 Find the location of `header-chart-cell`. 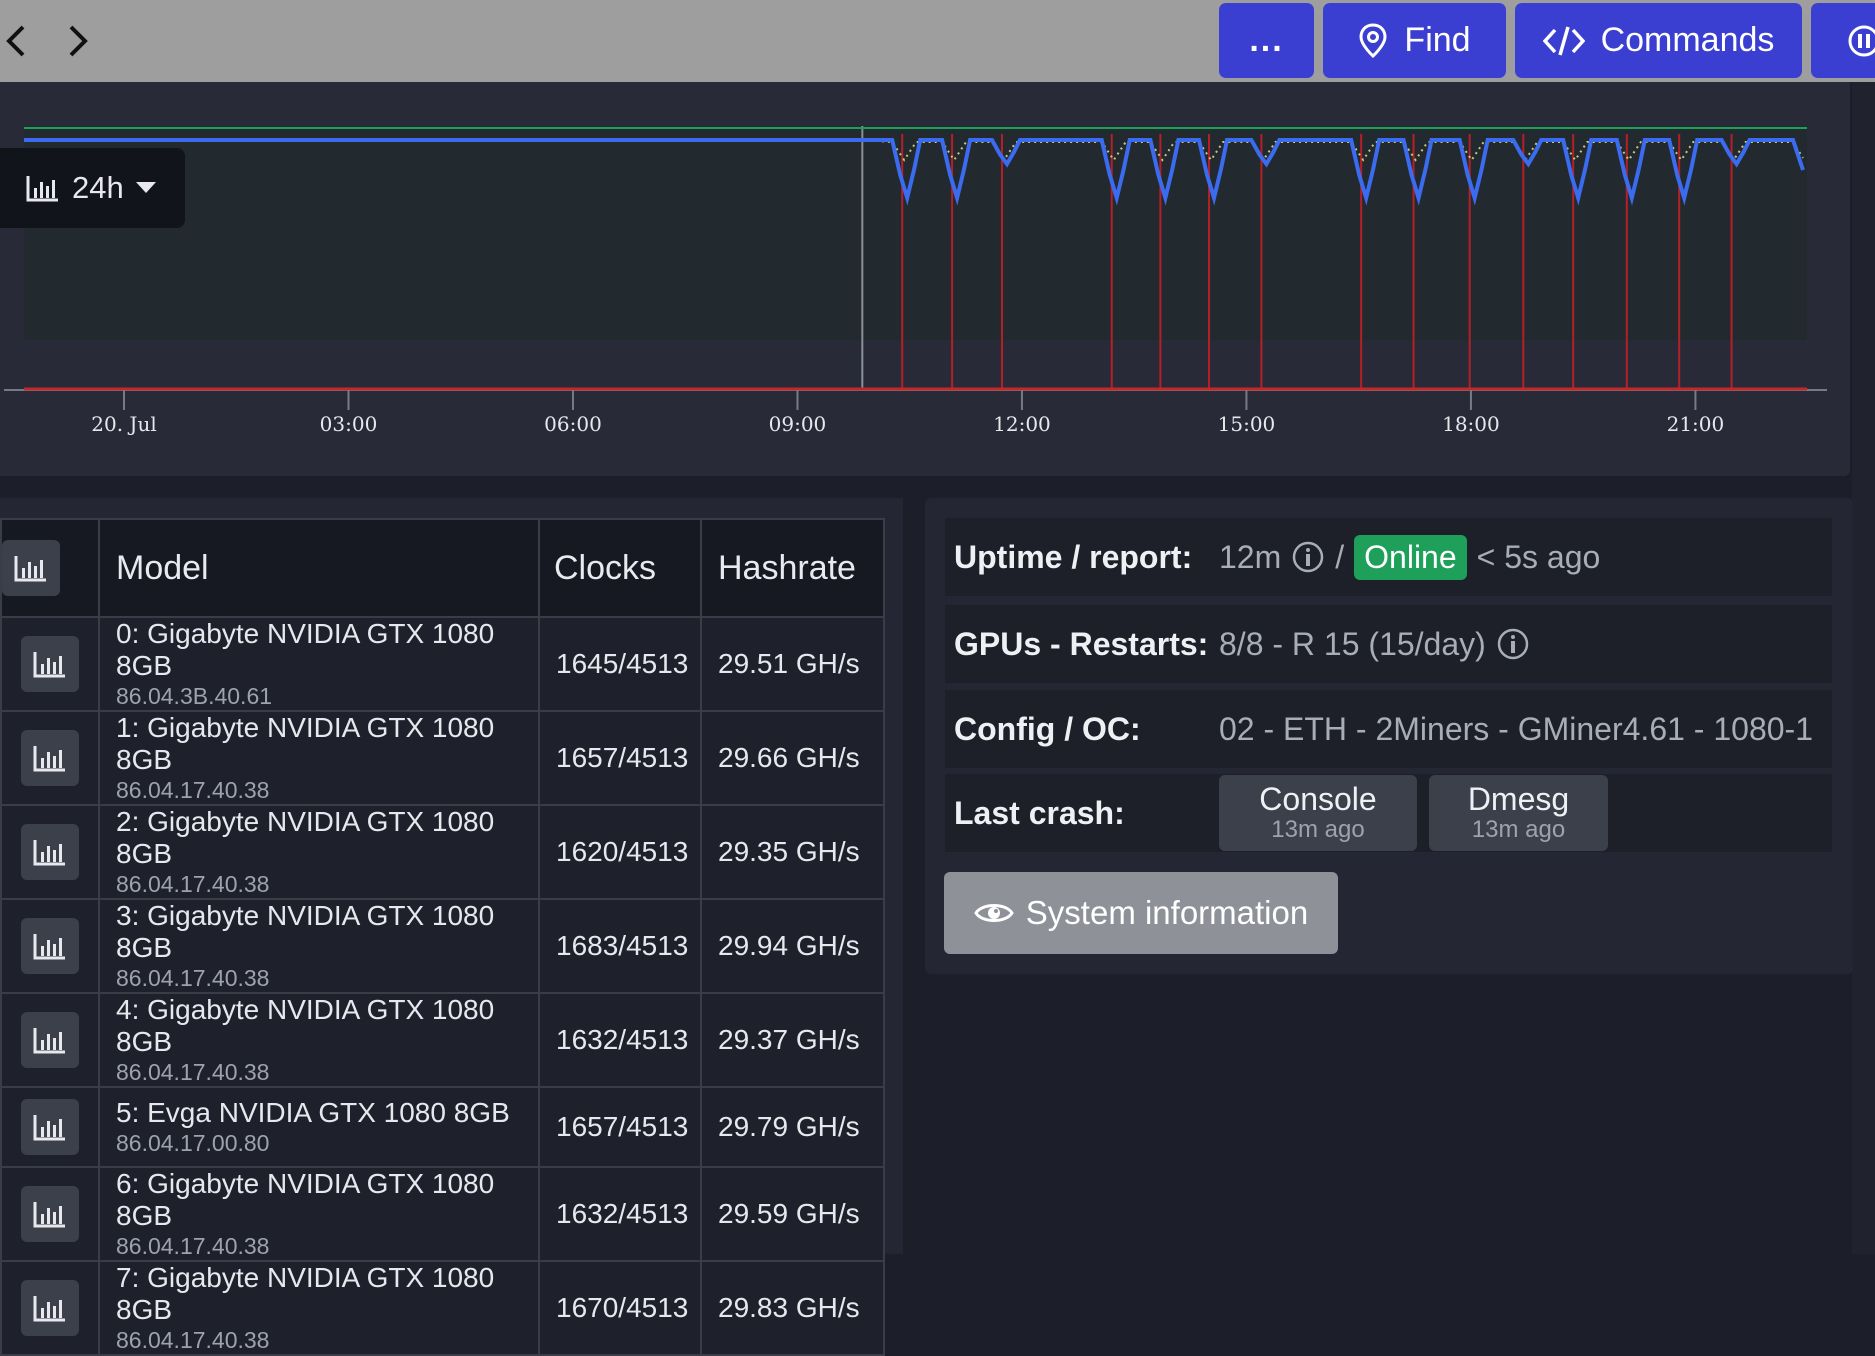

header-chart-cell is located at coordinates (50, 568).